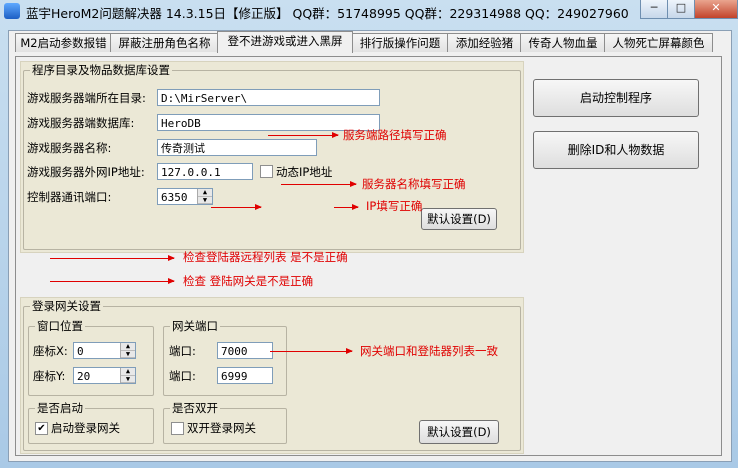 This screenshot has width=738, height=468. Describe the element at coordinates (459, 219) in the screenshot. I see `server-default-button: 默认设置(D)` at that location.